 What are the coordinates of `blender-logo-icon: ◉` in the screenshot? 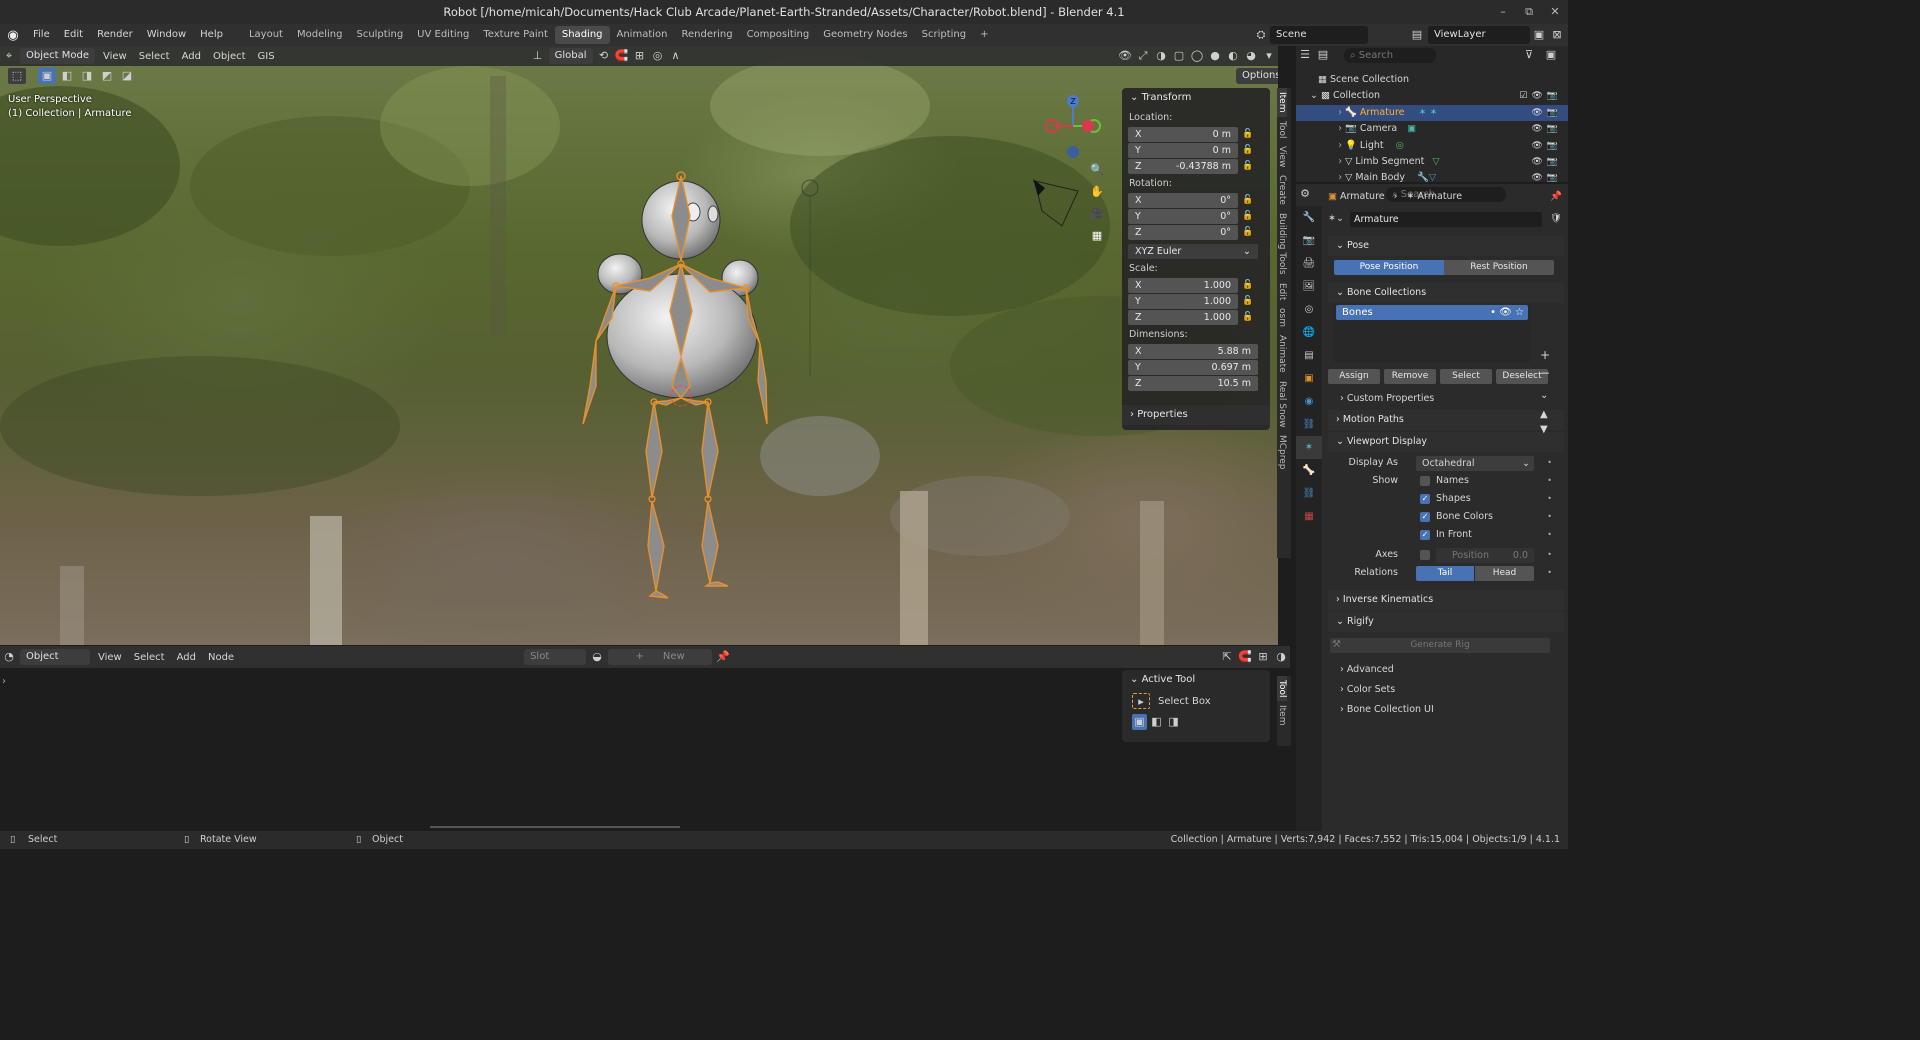 It's located at (13, 35).